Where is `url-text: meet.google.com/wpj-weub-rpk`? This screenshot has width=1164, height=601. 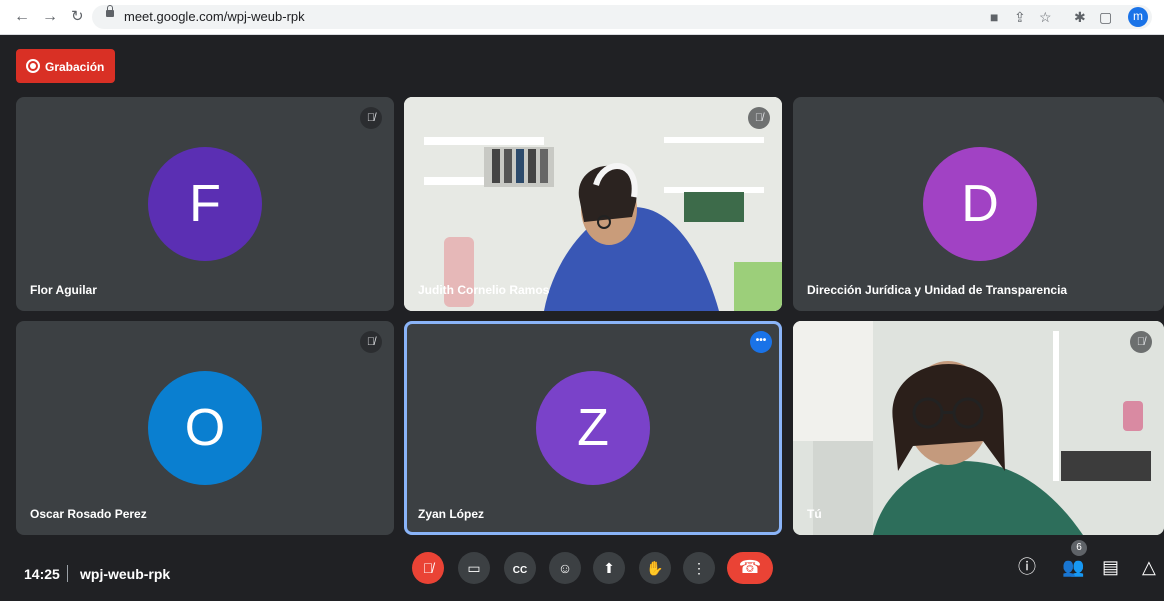 url-text: meet.google.com/wpj-weub-rpk is located at coordinates (214, 16).